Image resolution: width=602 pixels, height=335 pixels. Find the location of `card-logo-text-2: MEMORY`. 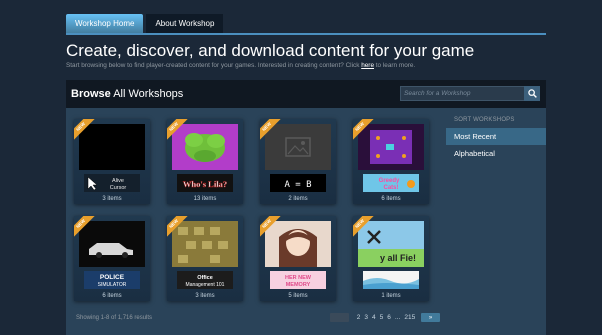

card-logo-text-2: MEMORY is located at coordinates (298, 285).